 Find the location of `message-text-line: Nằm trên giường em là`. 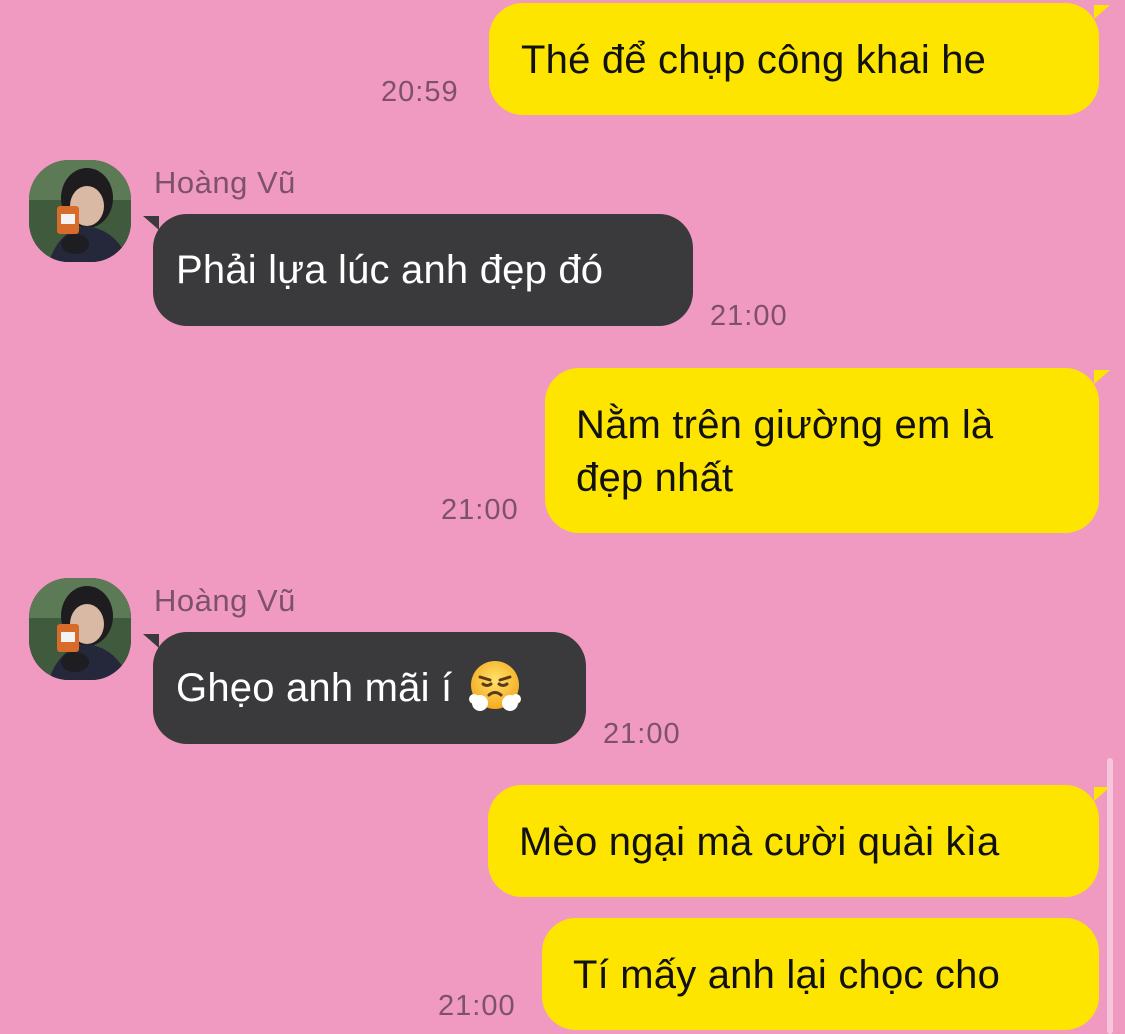

message-text-line: Nằm trên giường em là is located at coordinates (785, 425).